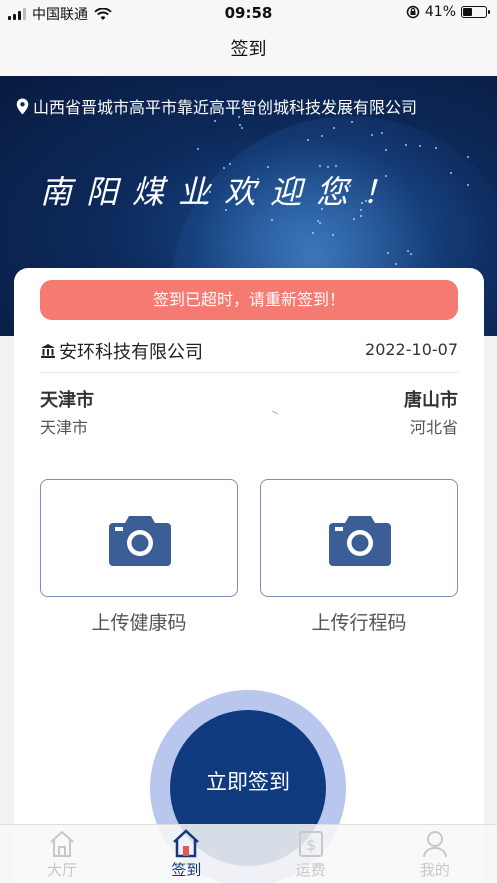 This screenshot has height=883, width=497. What do you see at coordinates (186, 843) in the screenshot?
I see `checkin-home-icon` at bounding box center [186, 843].